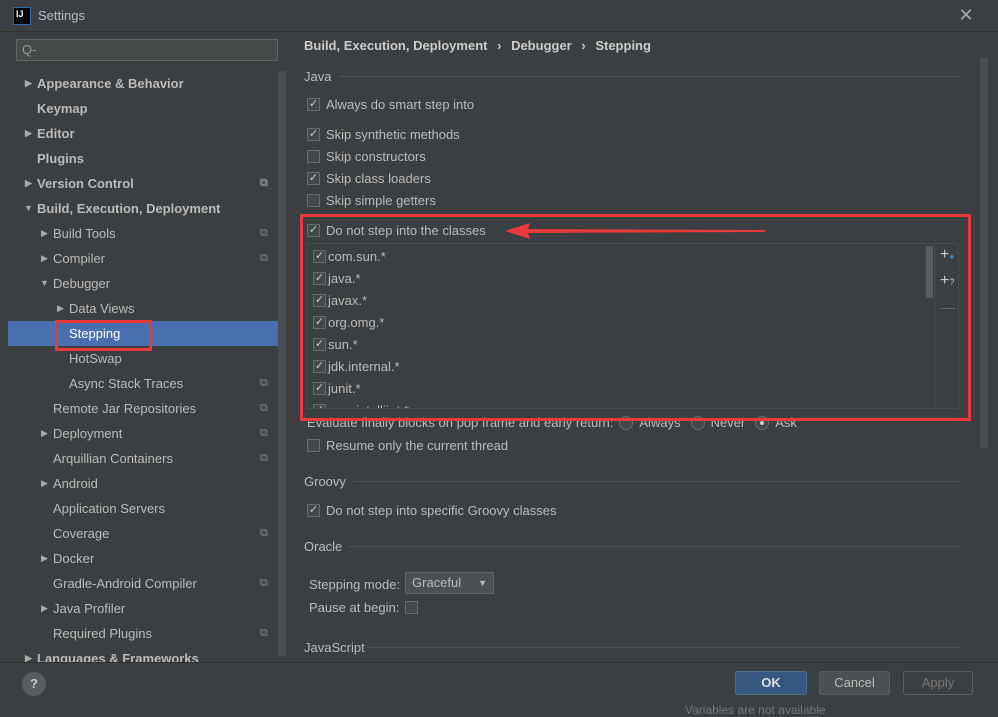  Describe the element at coordinates (143, 558) in the screenshot. I see `tree-item: ▶ Docker` at that location.